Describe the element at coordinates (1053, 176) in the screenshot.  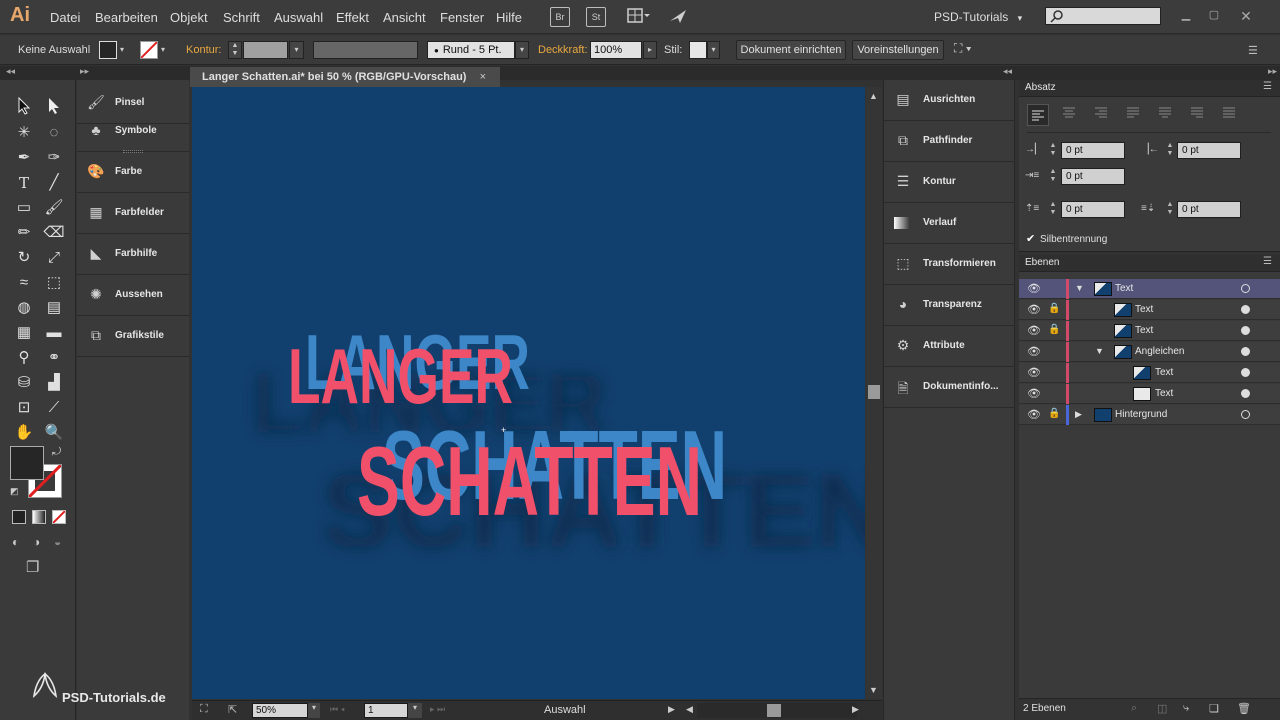
I see `first-line-indent-stepper: ▲ ▼` at that location.